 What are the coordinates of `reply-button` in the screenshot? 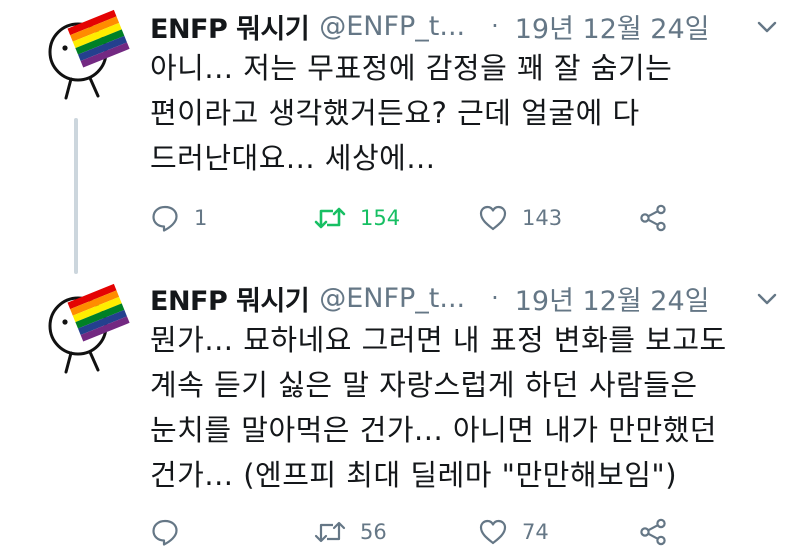 It's located at (172, 532).